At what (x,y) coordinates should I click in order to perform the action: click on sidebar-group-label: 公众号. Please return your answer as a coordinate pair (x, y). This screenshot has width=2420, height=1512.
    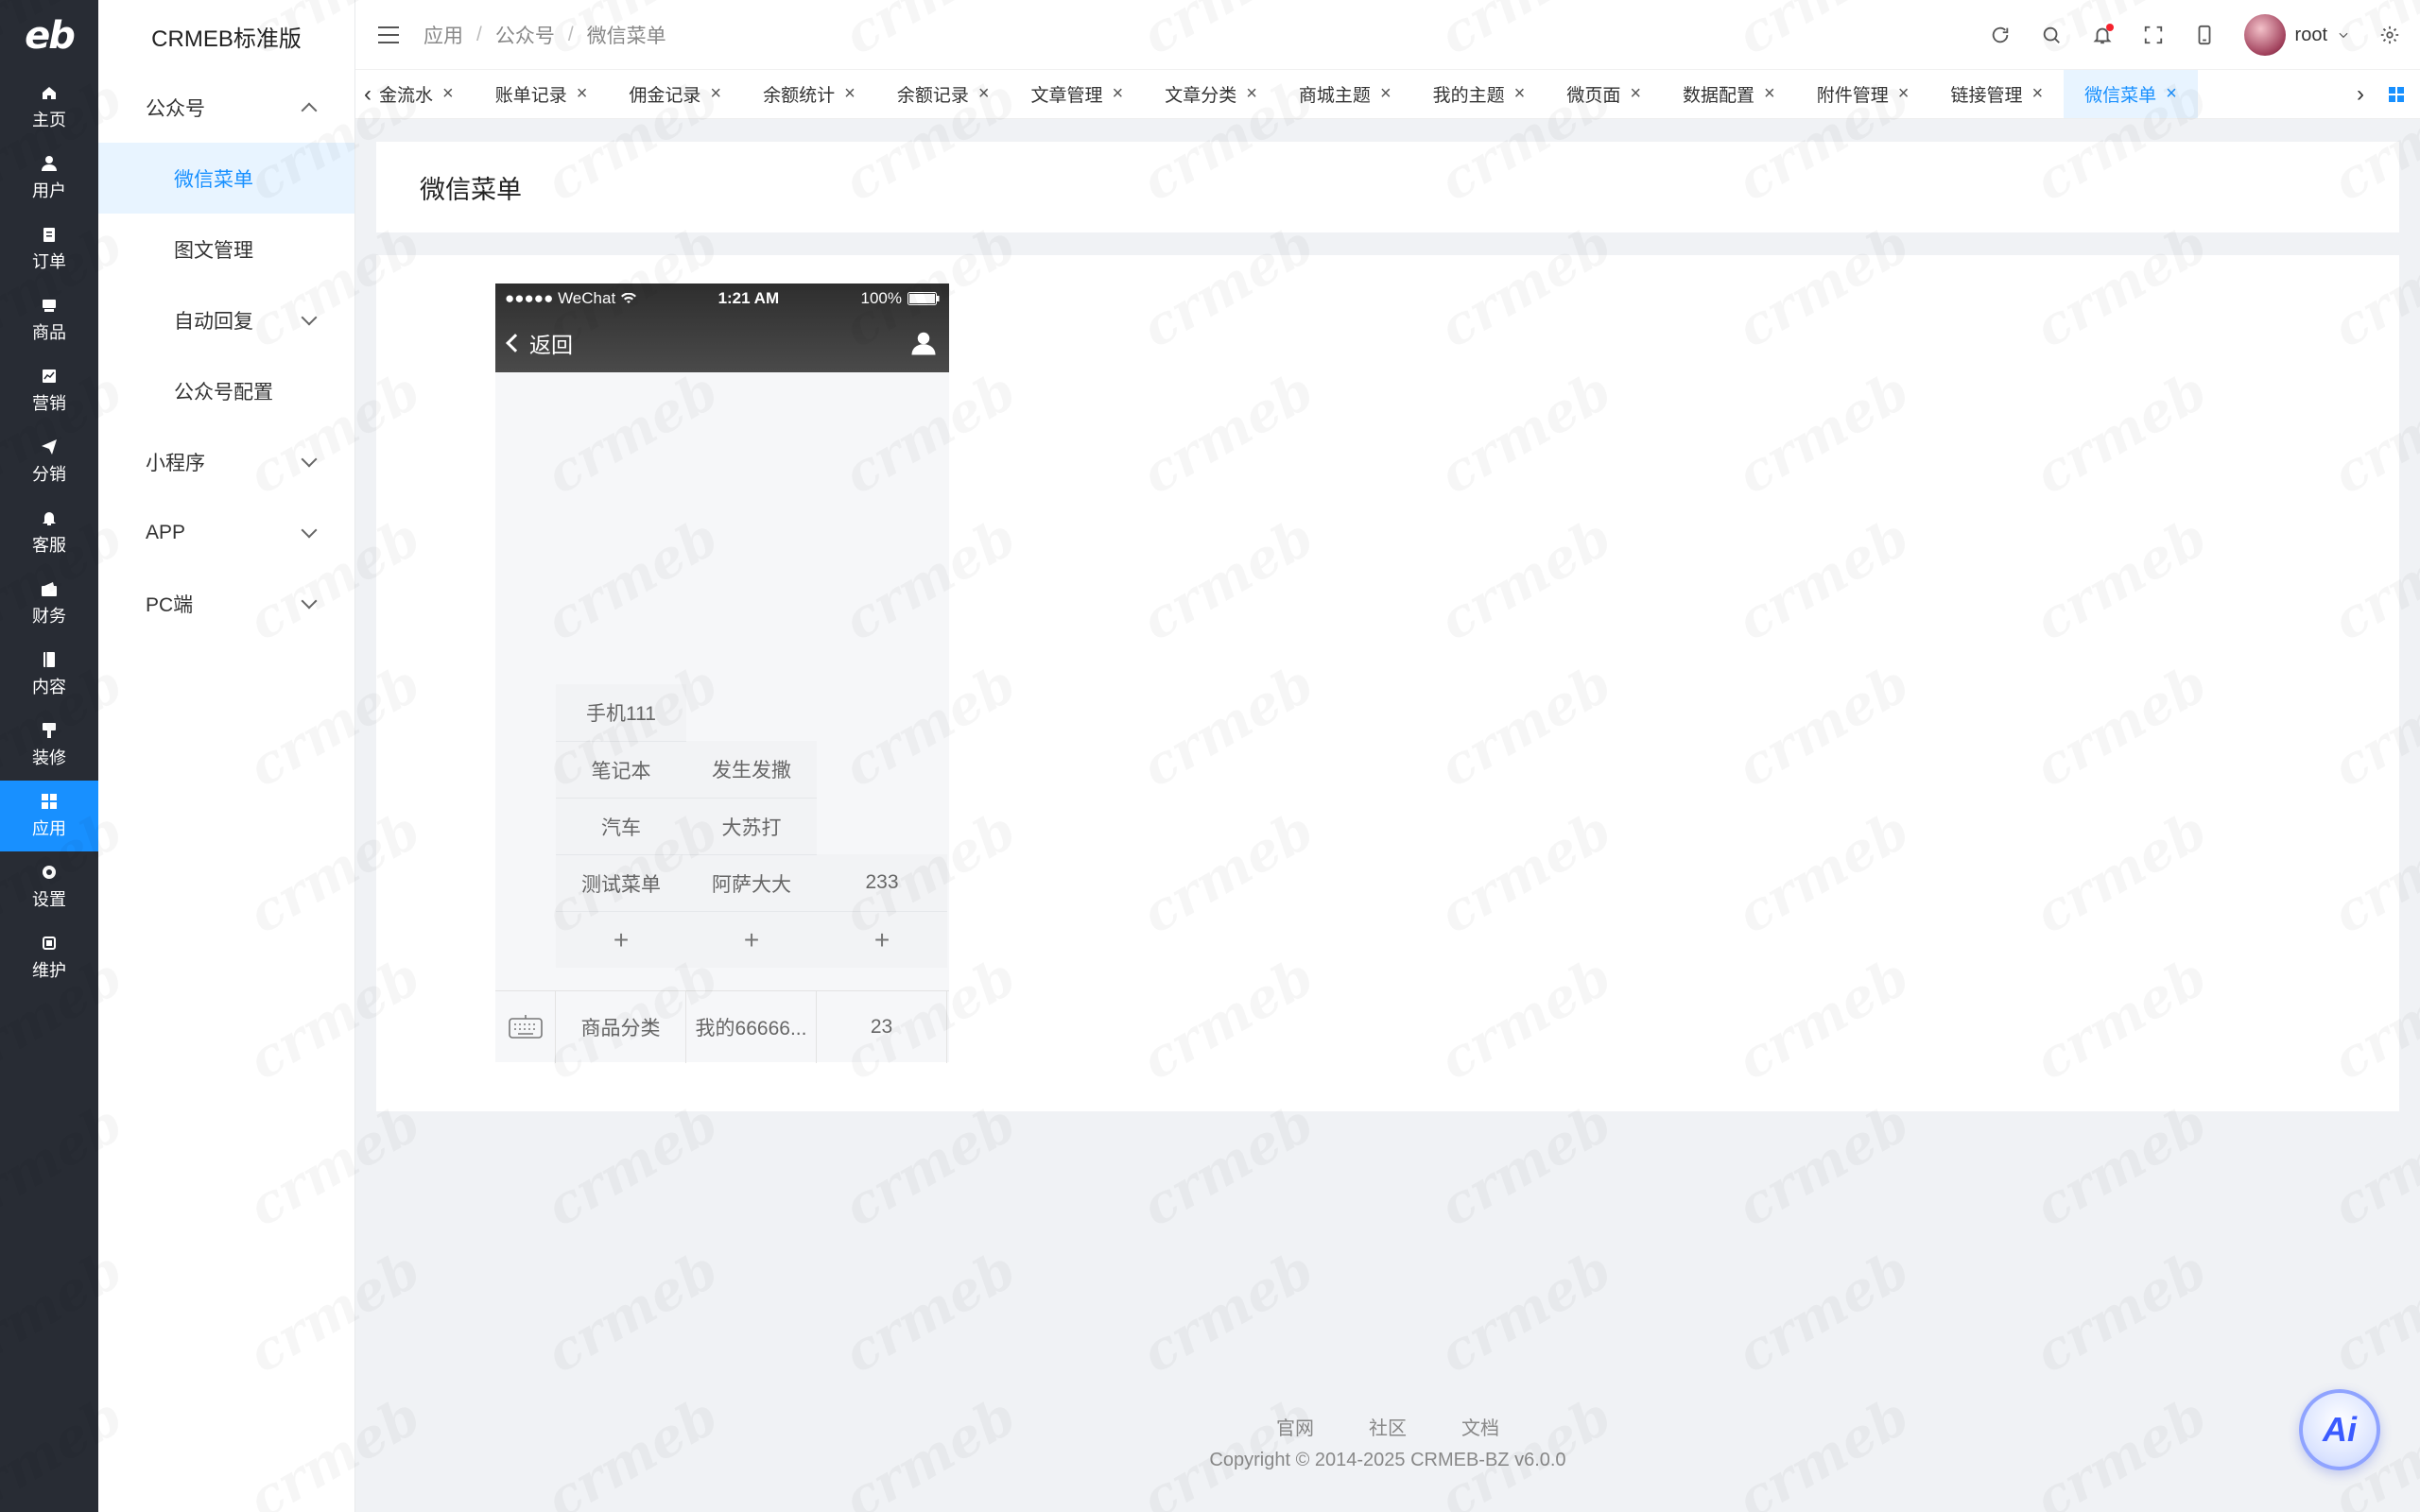
    Looking at the image, I should click on (175, 108).